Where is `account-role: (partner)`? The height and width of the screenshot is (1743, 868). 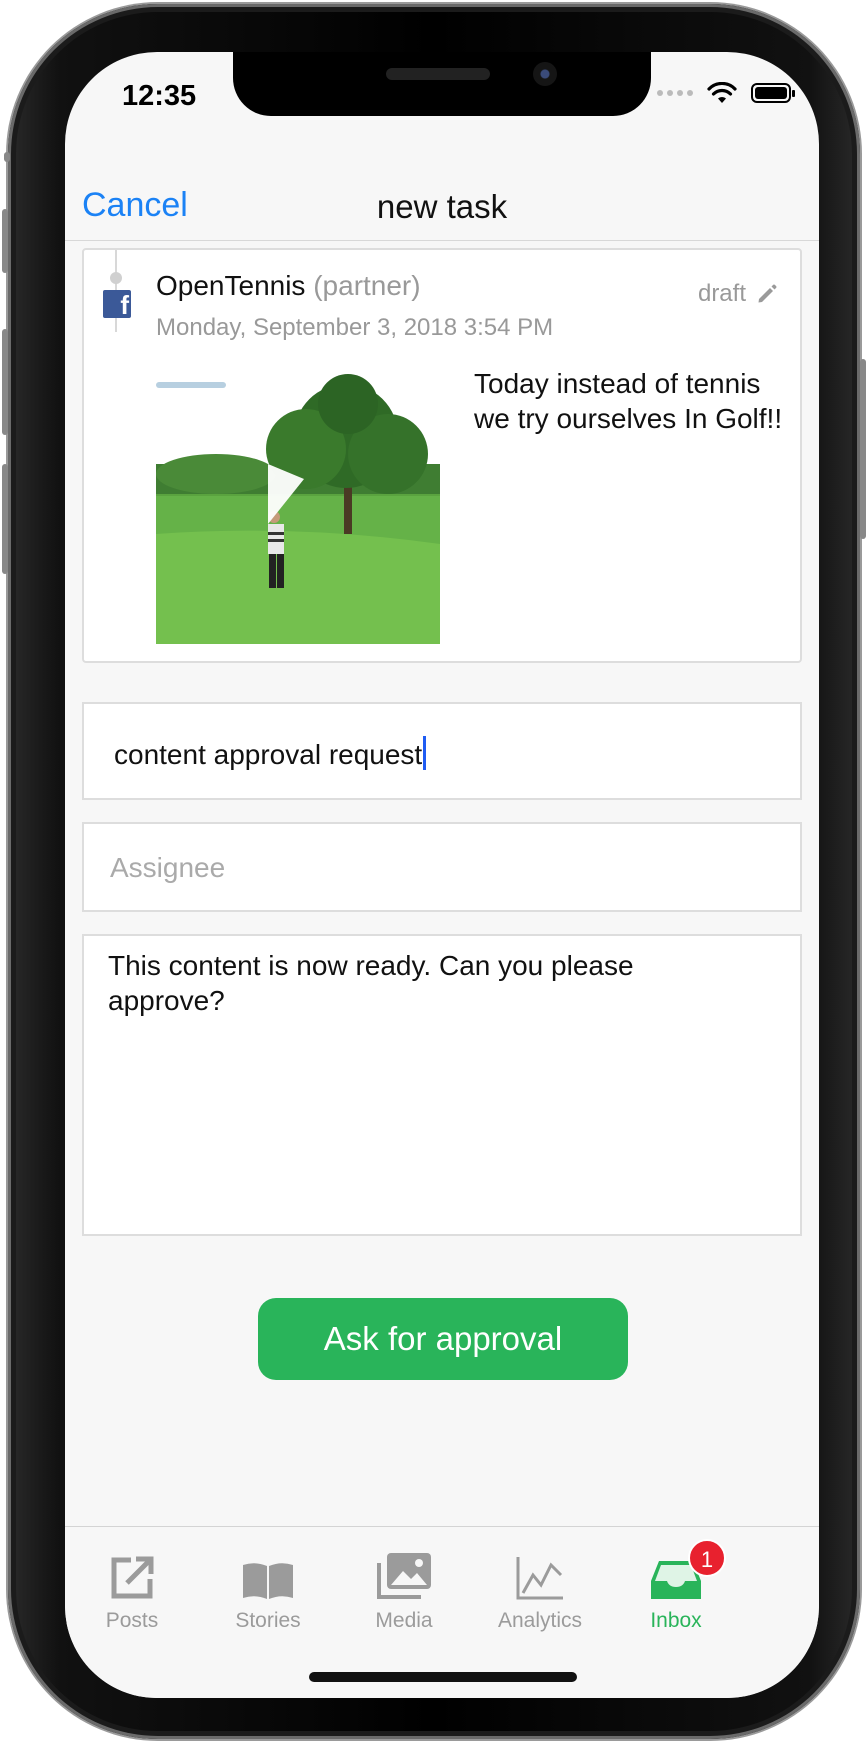 account-role: (partner) is located at coordinates (367, 285).